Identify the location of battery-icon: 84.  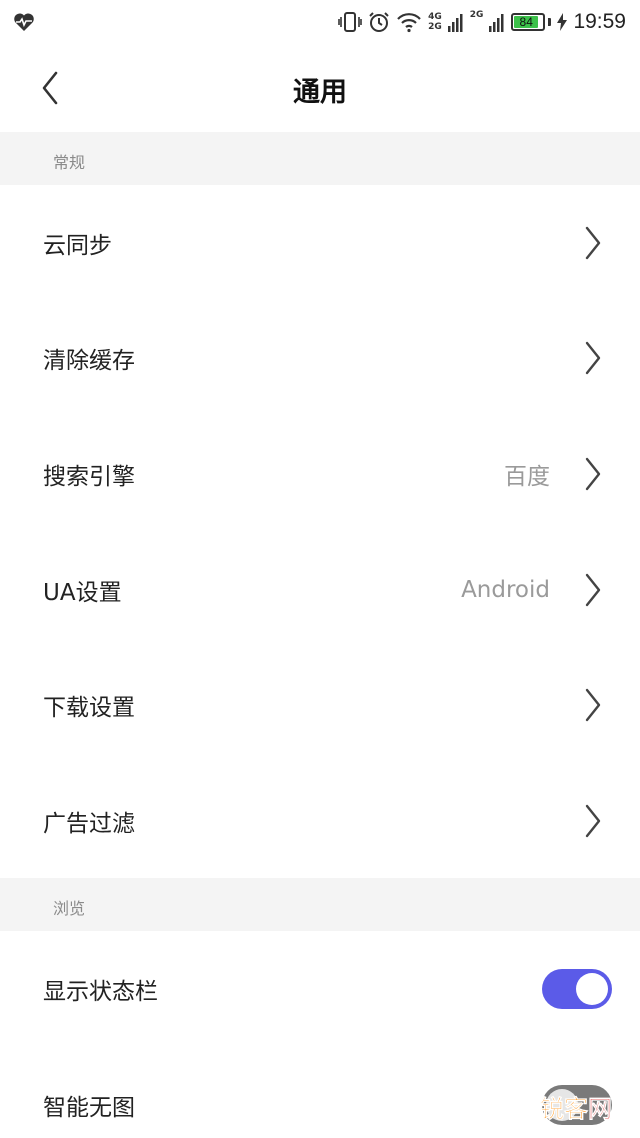
(531, 22).